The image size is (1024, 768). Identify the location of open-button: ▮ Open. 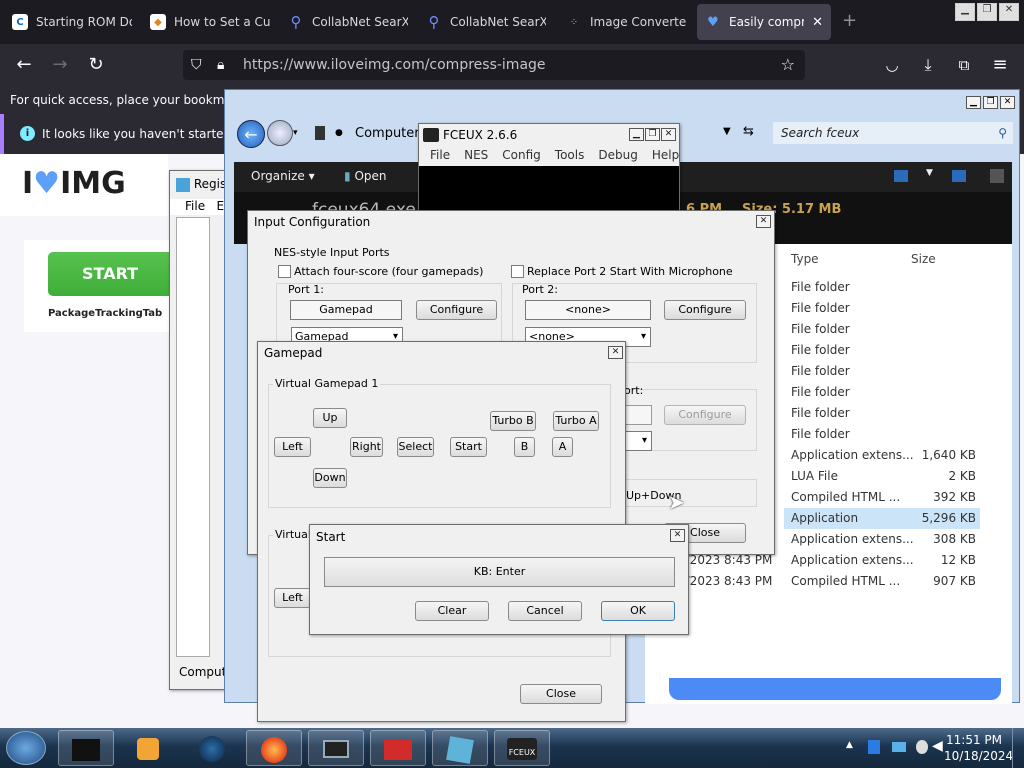
(365, 176).